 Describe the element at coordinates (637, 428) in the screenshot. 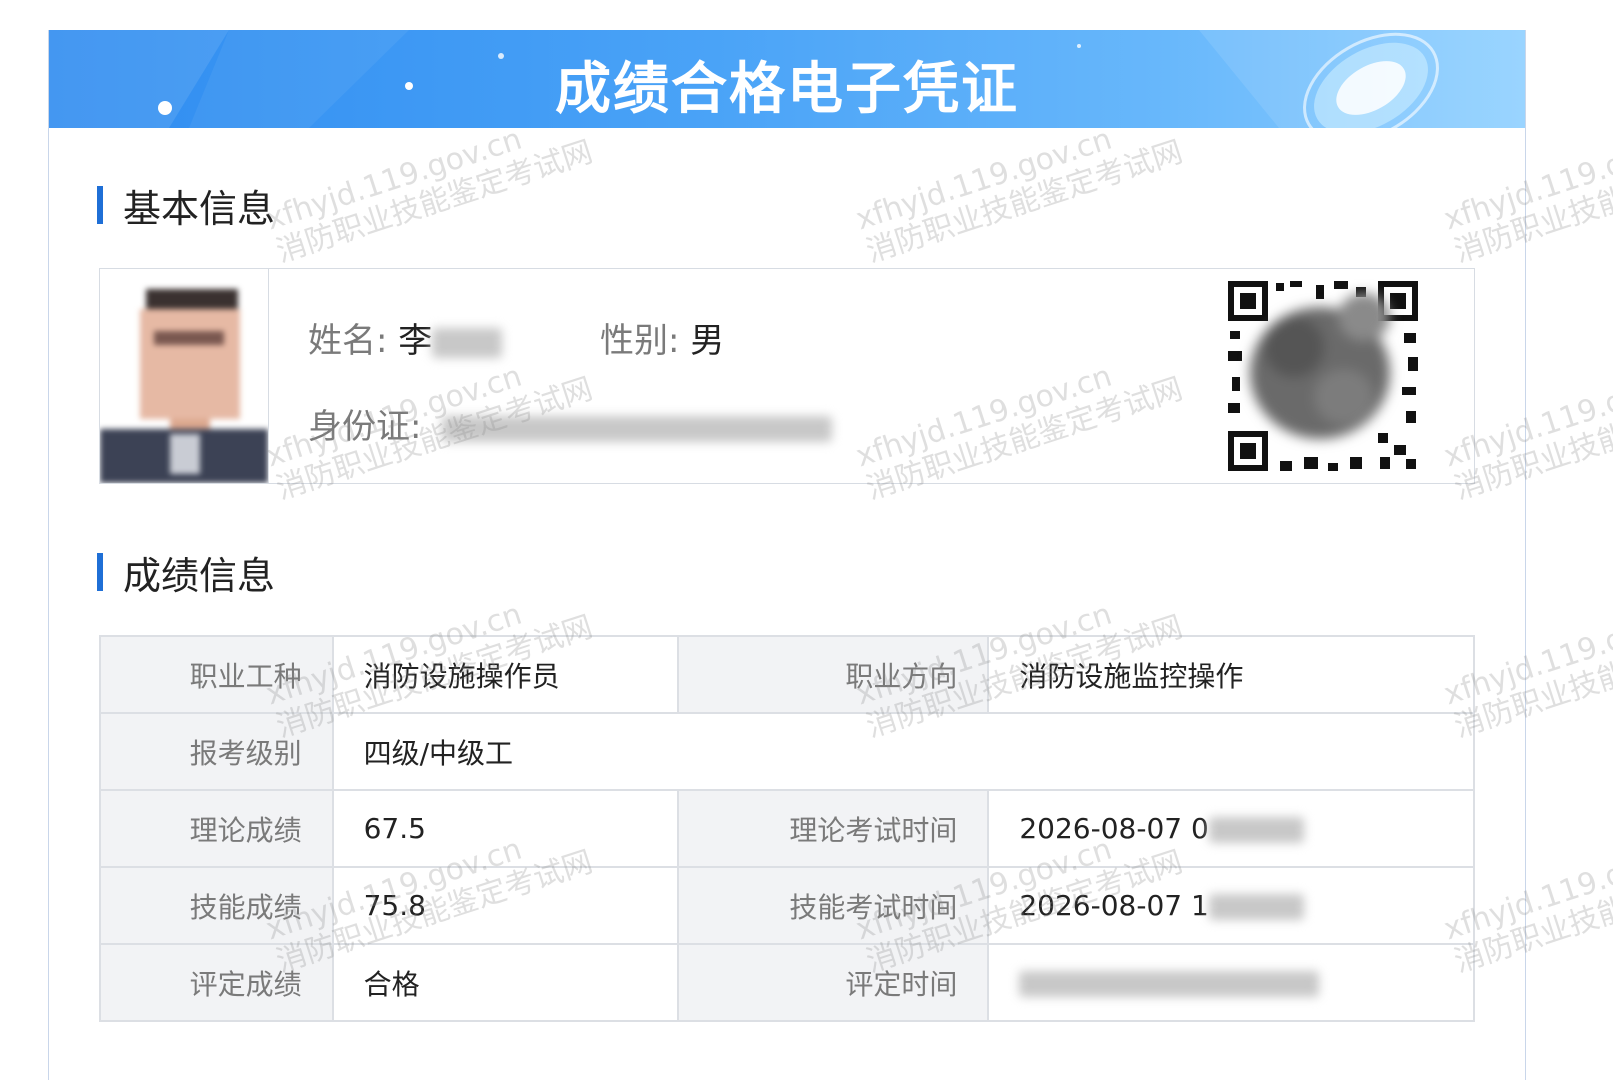

I see `id-card-redacted` at that location.